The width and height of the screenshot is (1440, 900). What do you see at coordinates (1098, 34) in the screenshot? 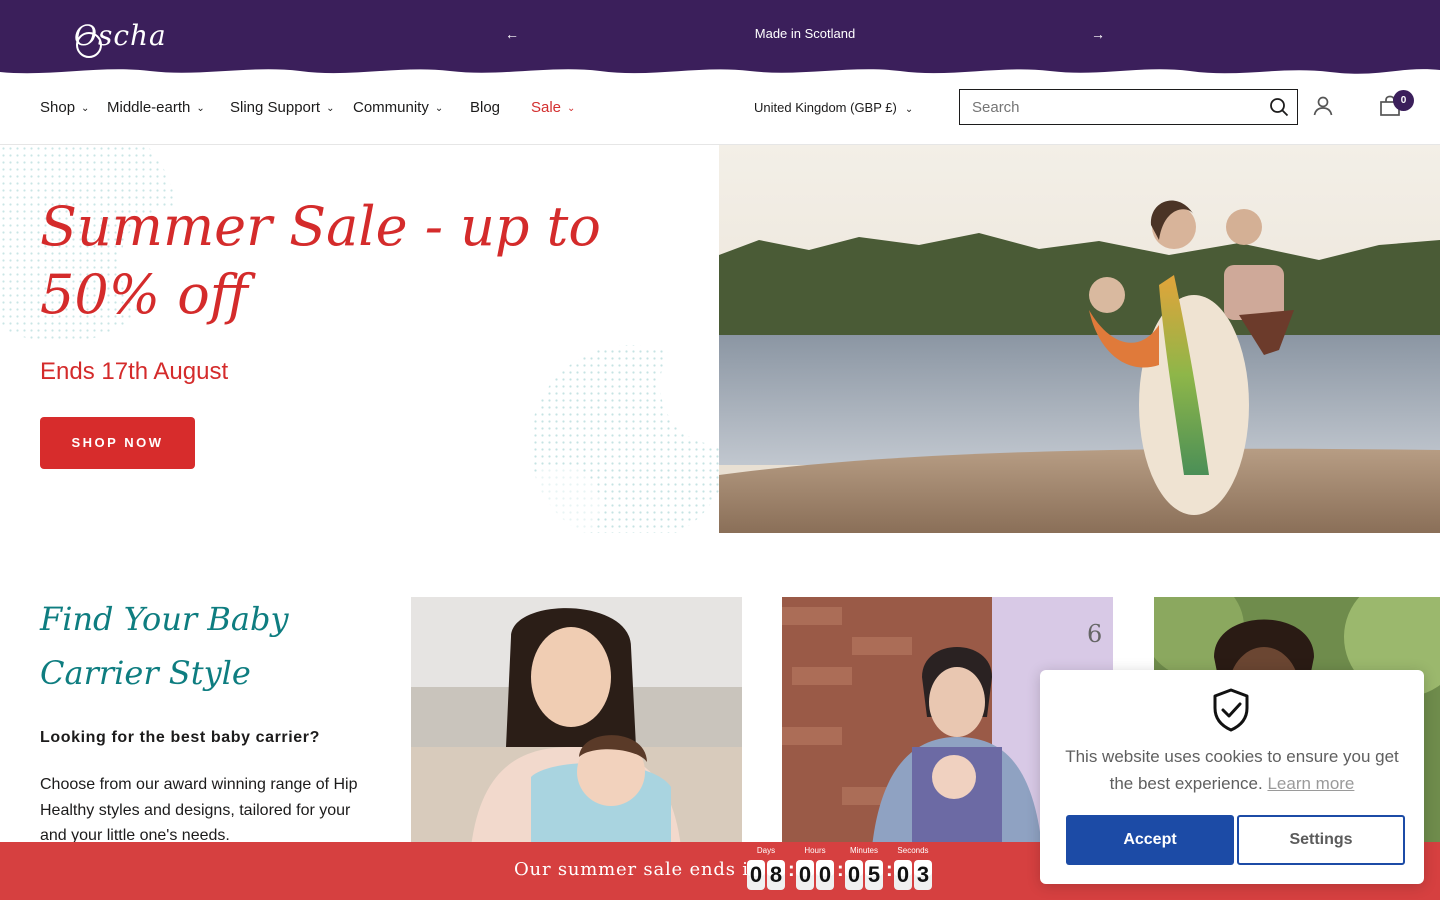
I see `next-arrow-icon: →` at bounding box center [1098, 34].